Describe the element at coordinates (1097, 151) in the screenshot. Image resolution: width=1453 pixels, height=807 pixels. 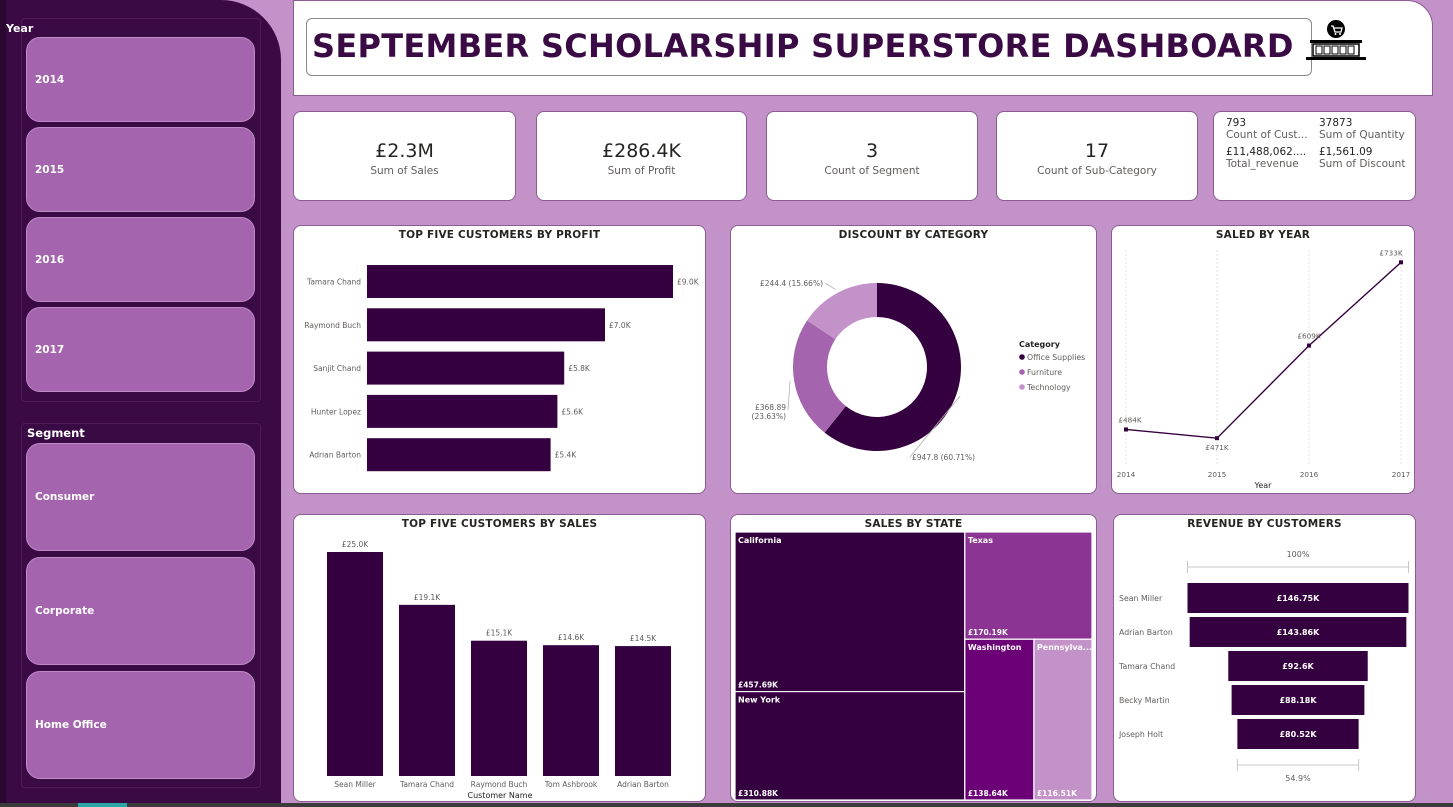
I see `kpi-value: 17` at that location.